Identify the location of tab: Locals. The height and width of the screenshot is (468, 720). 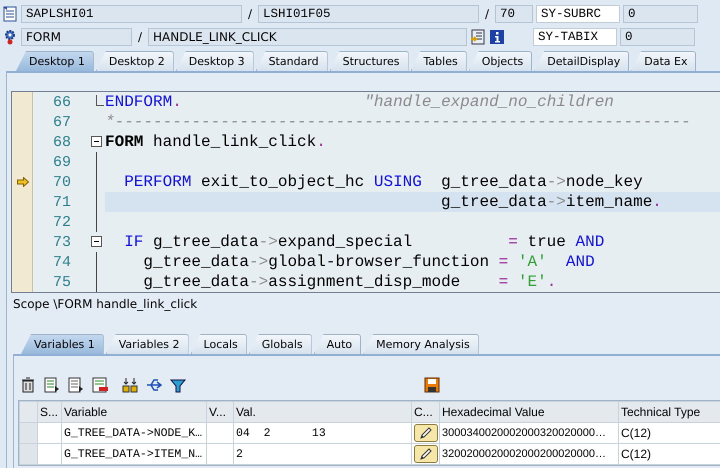
(218, 344).